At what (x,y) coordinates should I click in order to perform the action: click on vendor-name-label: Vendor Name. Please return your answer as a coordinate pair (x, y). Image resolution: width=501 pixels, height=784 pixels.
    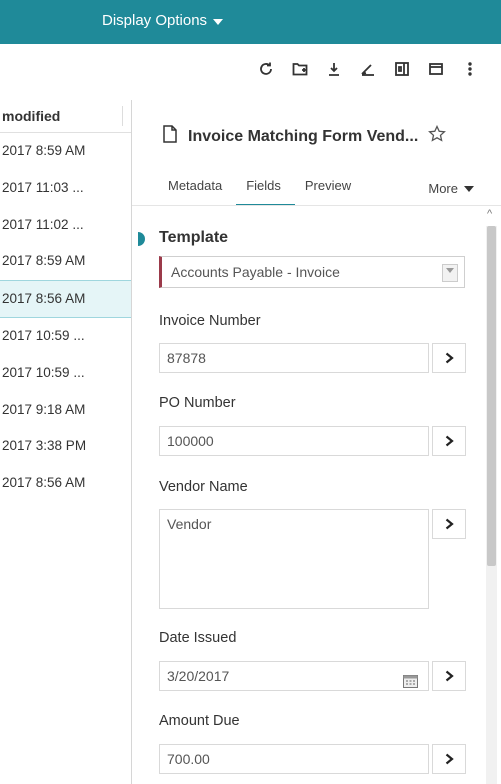
    Looking at the image, I should click on (203, 487).